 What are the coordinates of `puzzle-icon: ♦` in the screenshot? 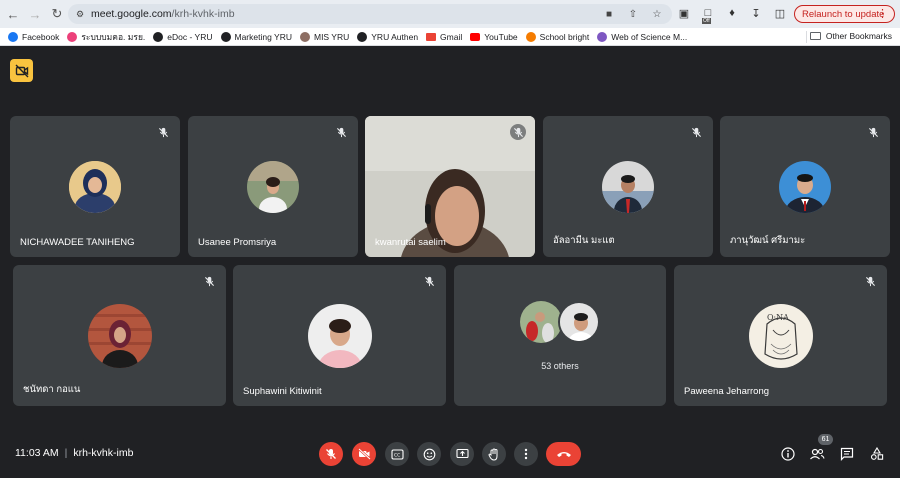 It's located at (732, 13).